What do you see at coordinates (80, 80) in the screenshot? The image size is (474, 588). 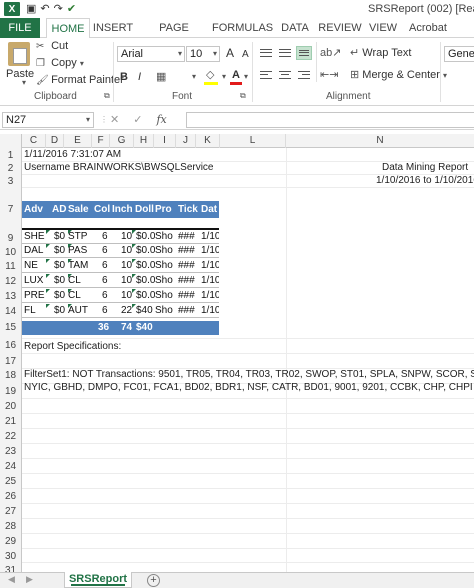 I see `format-painter-button: 🖌 Format Painter` at bounding box center [80, 80].